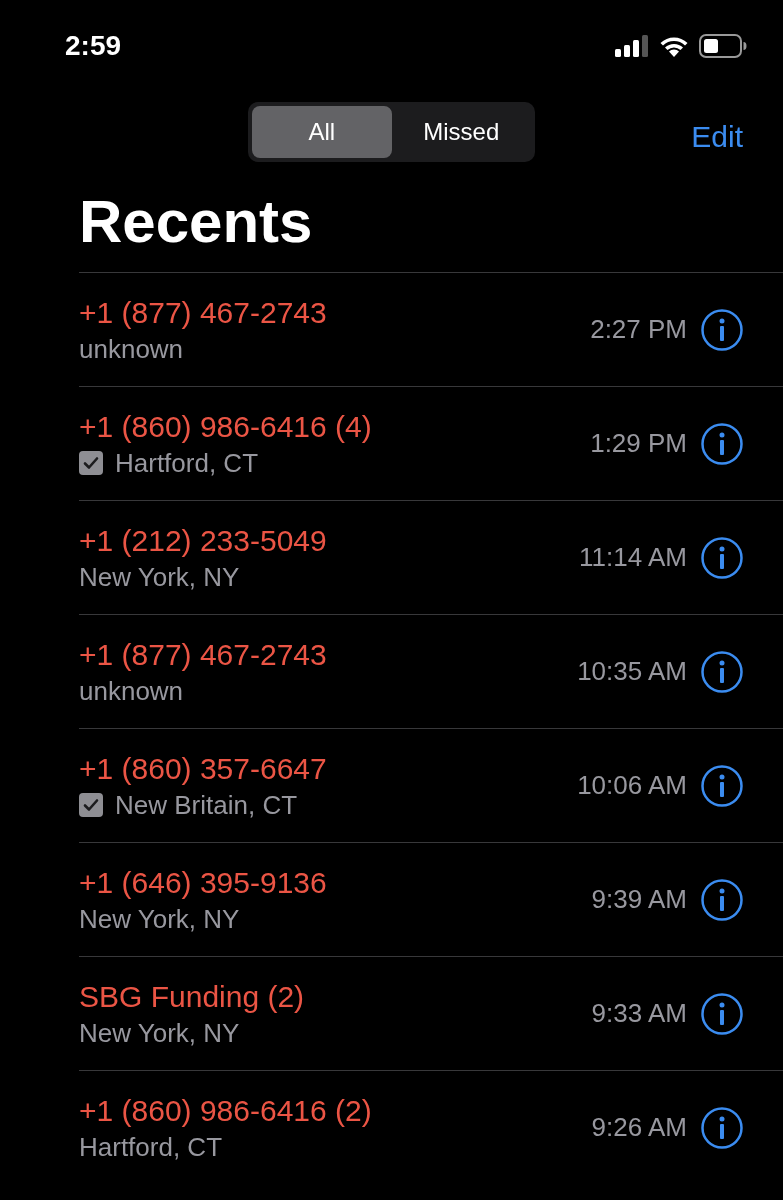 The width and height of the screenshot is (783, 1200). I want to click on call-time: 10:35 AM, so click(632, 671).